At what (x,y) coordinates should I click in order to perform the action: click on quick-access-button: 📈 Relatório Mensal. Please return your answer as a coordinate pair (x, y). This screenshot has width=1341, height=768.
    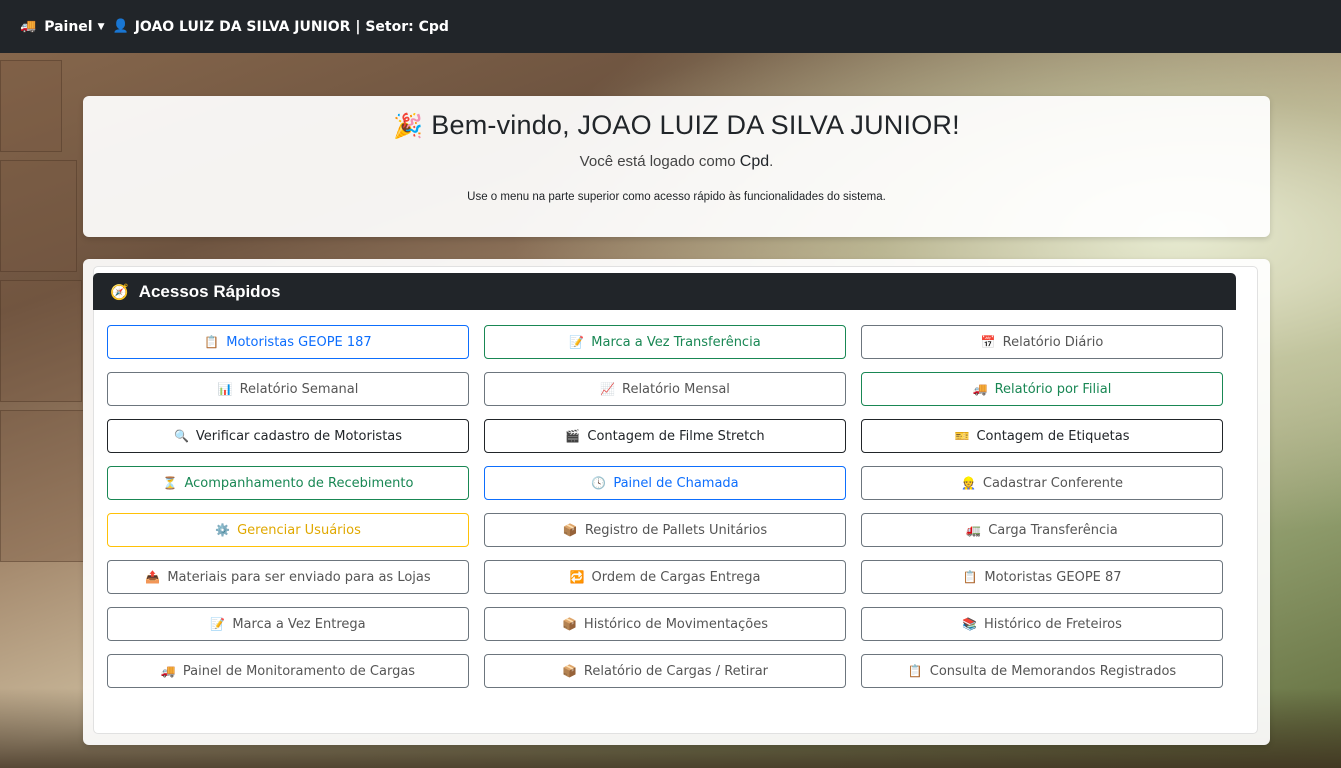
    Looking at the image, I should click on (665, 389).